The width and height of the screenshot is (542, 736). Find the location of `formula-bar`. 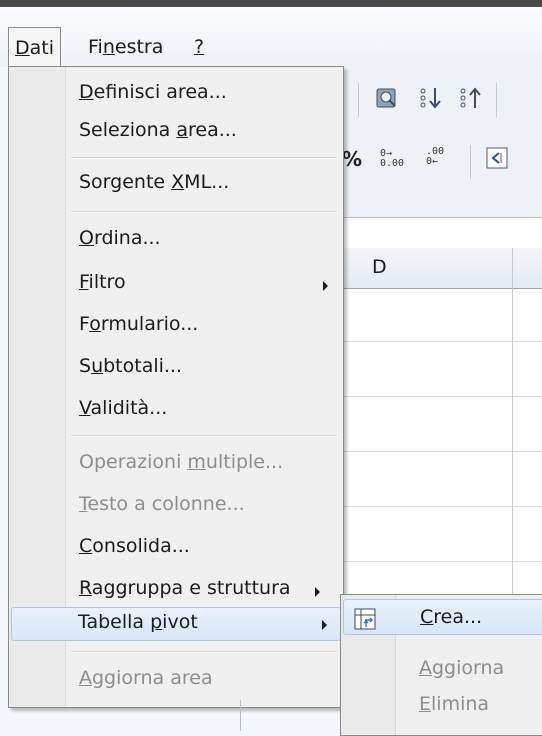

formula-bar is located at coordinates (441, 233).